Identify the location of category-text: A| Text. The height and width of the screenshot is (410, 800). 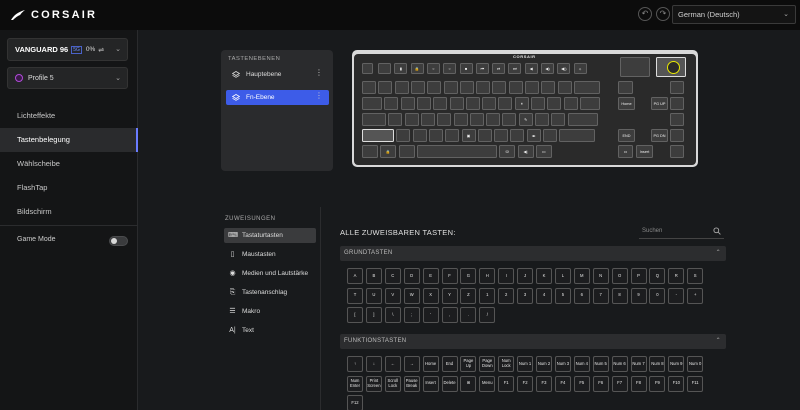
(270, 330).